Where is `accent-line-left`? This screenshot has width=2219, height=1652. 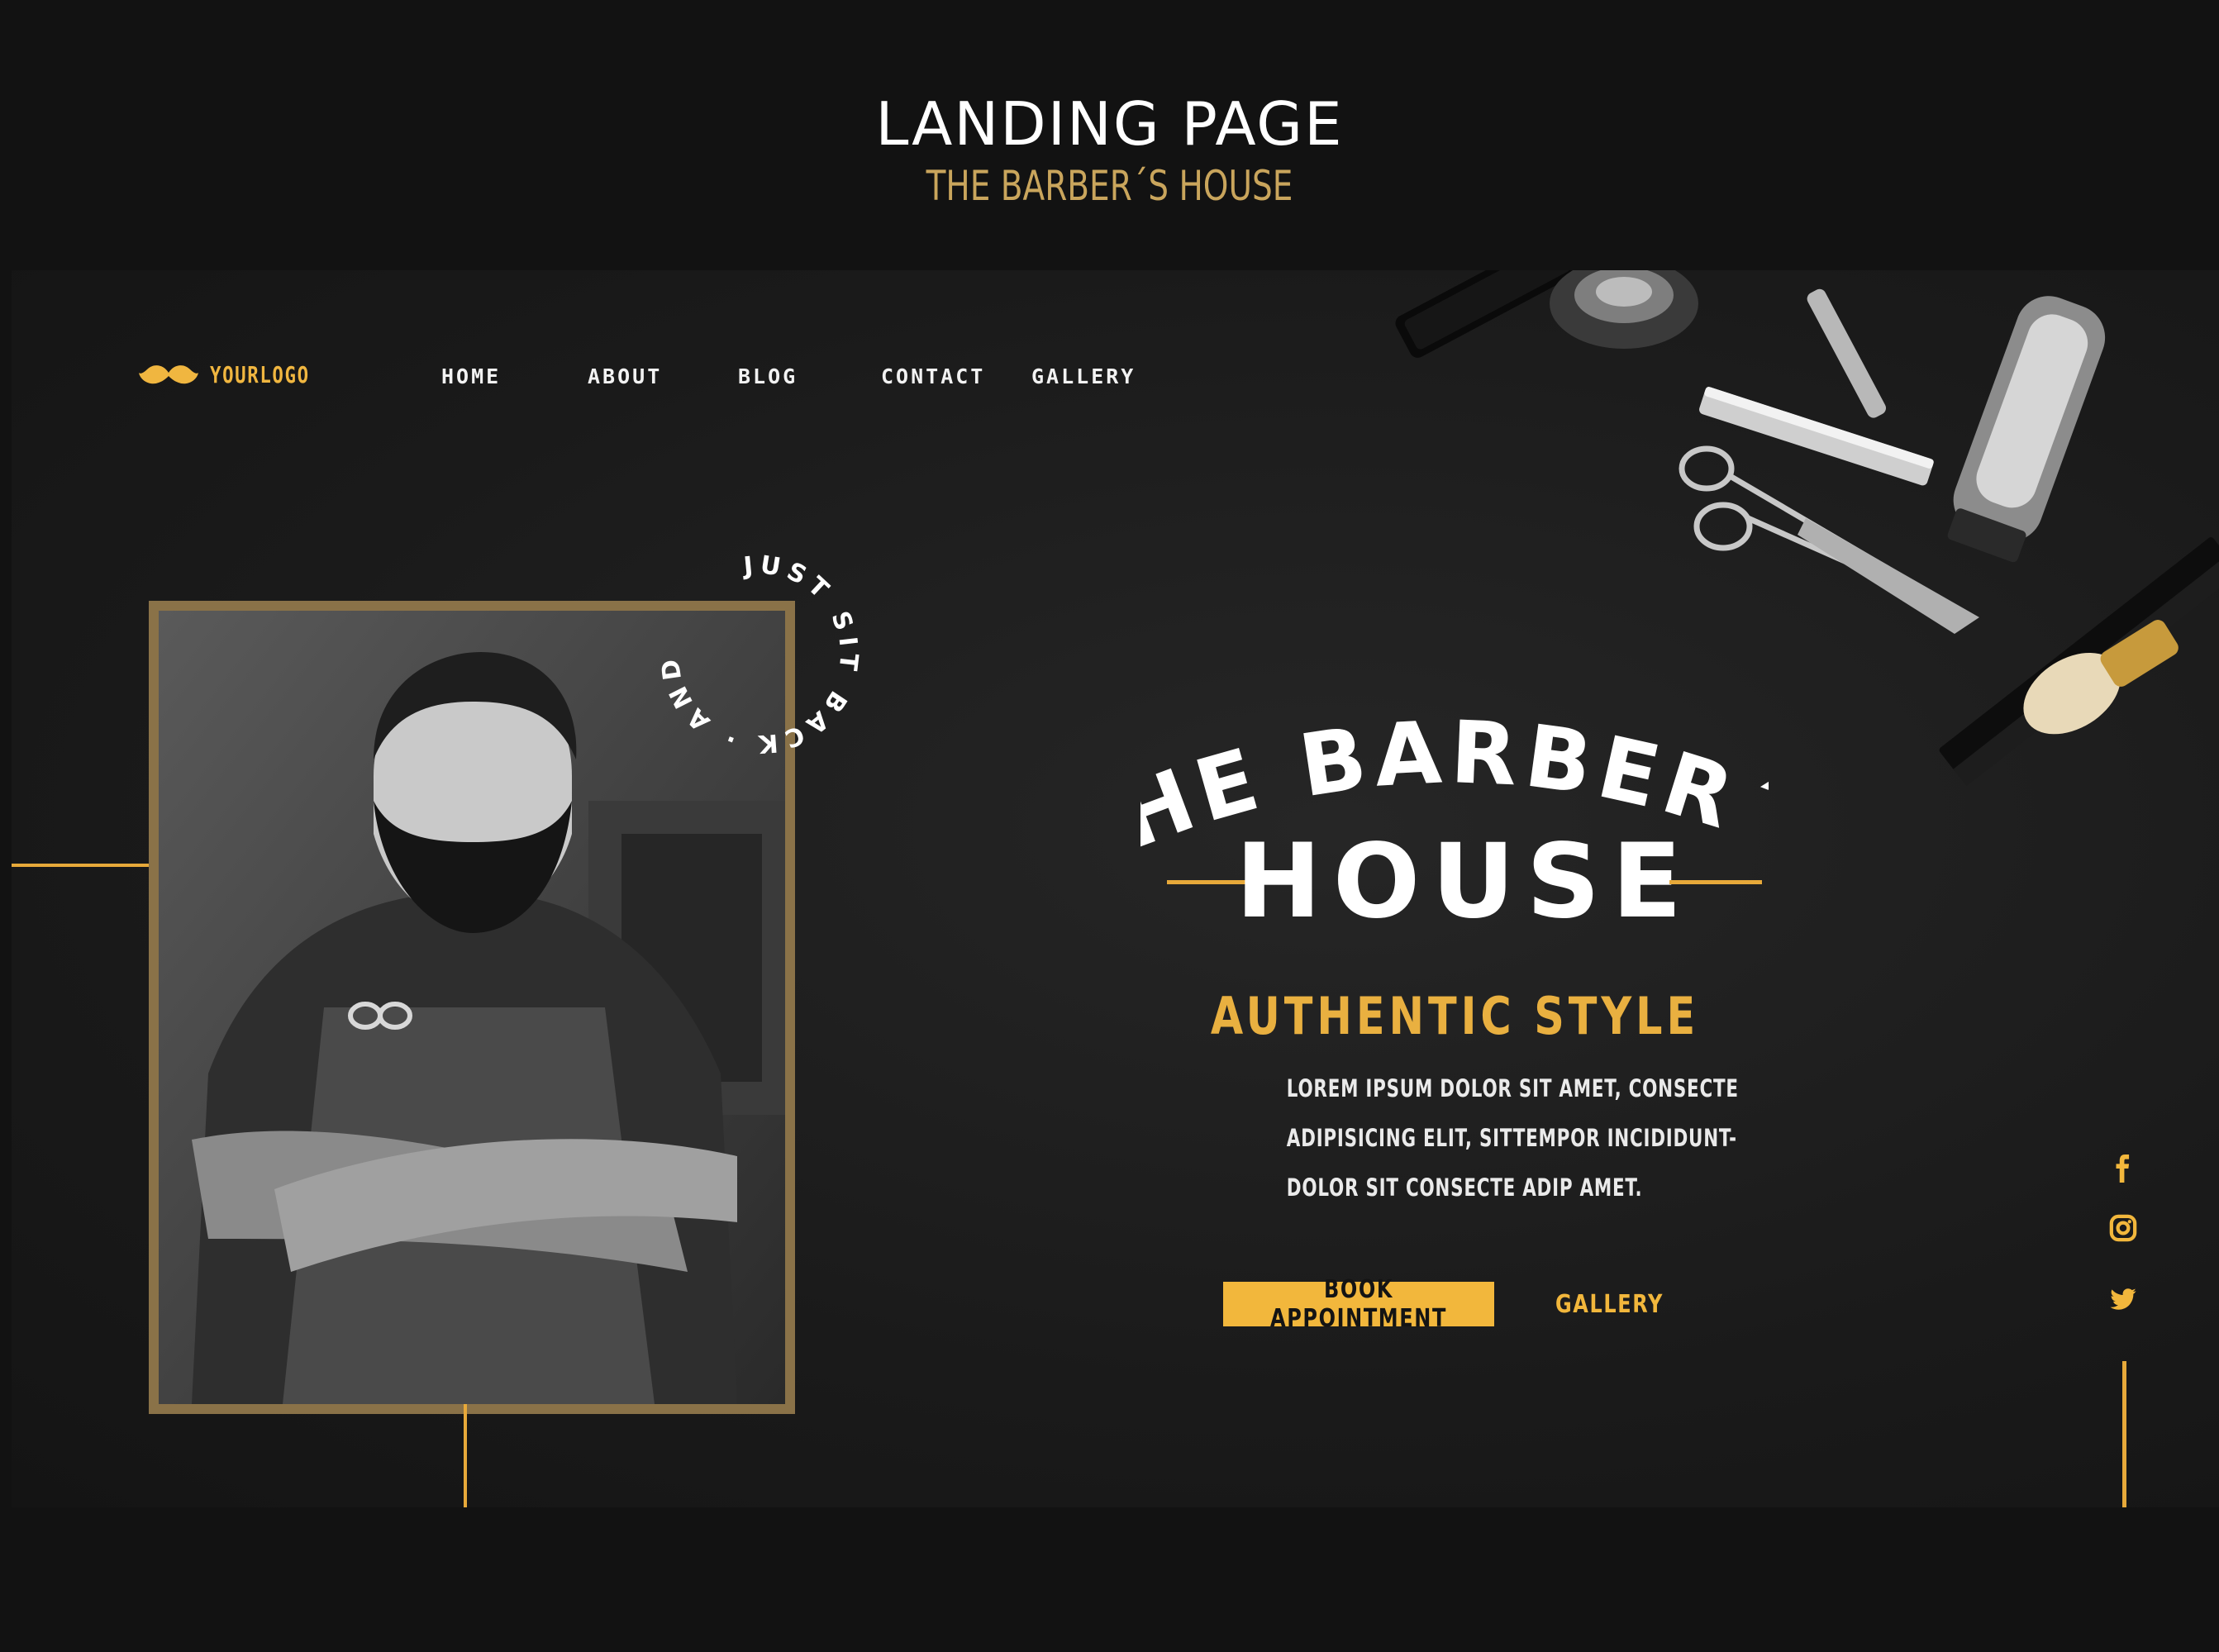 accent-line-left is located at coordinates (80, 865).